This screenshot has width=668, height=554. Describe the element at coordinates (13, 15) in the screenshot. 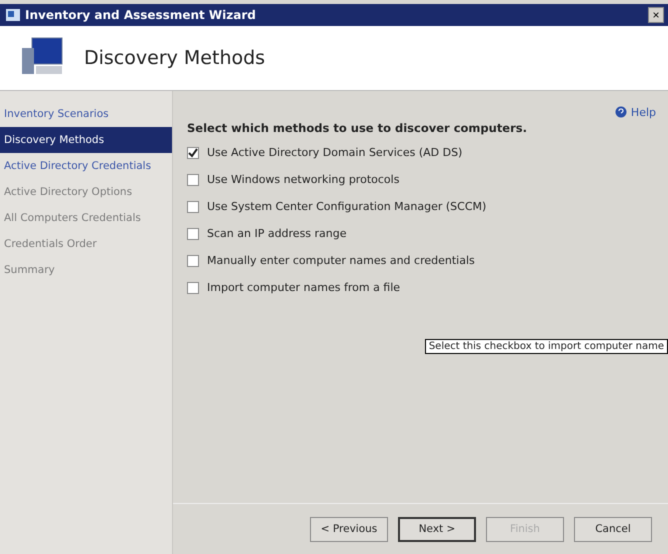

I see `window-app-icon` at that location.